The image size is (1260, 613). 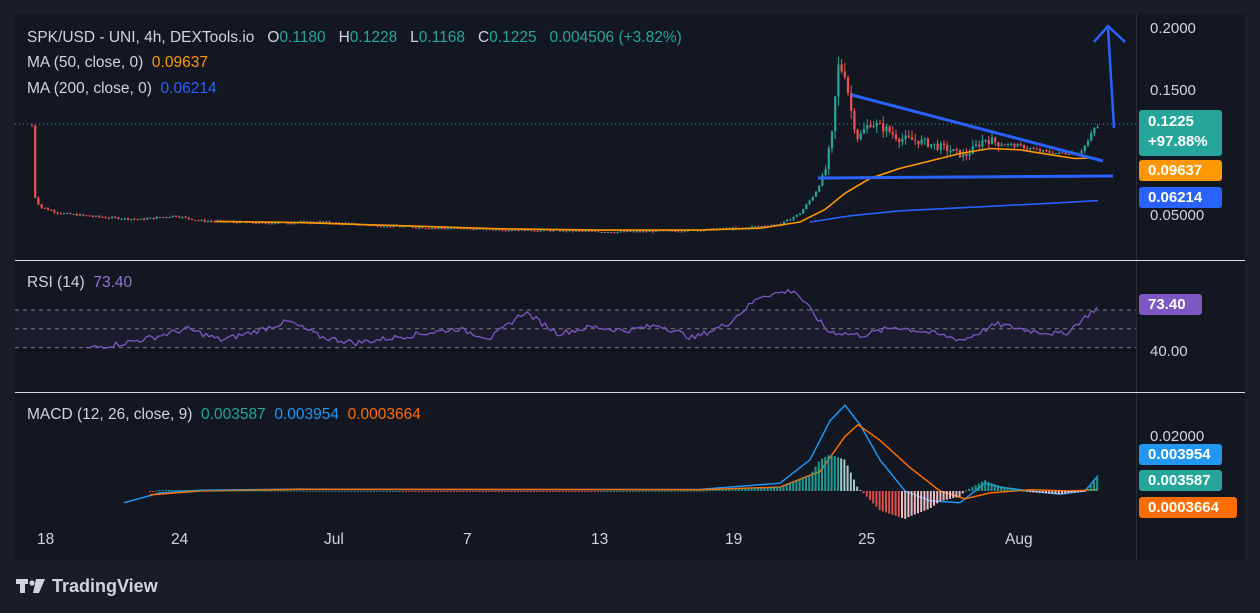 What do you see at coordinates (656, 189) in the screenshot?
I see `moving-averages` at bounding box center [656, 189].